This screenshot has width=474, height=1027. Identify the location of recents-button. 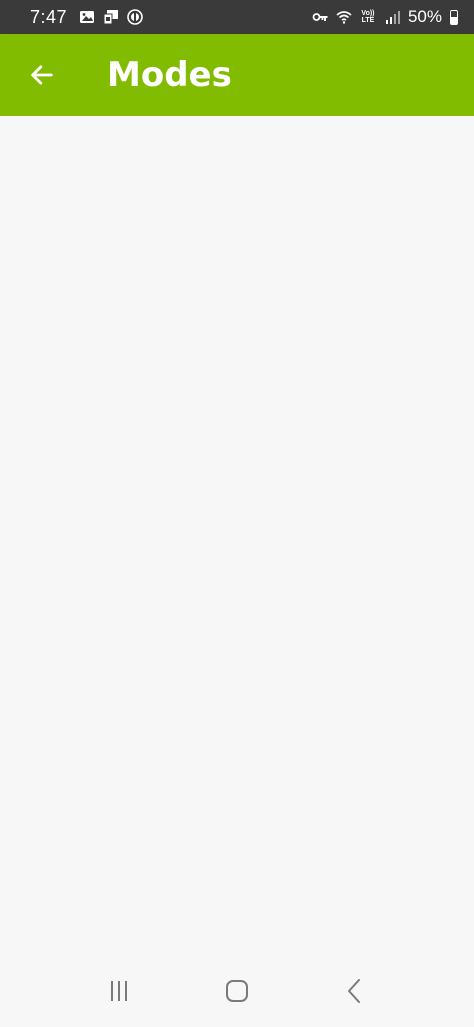
(119, 991).